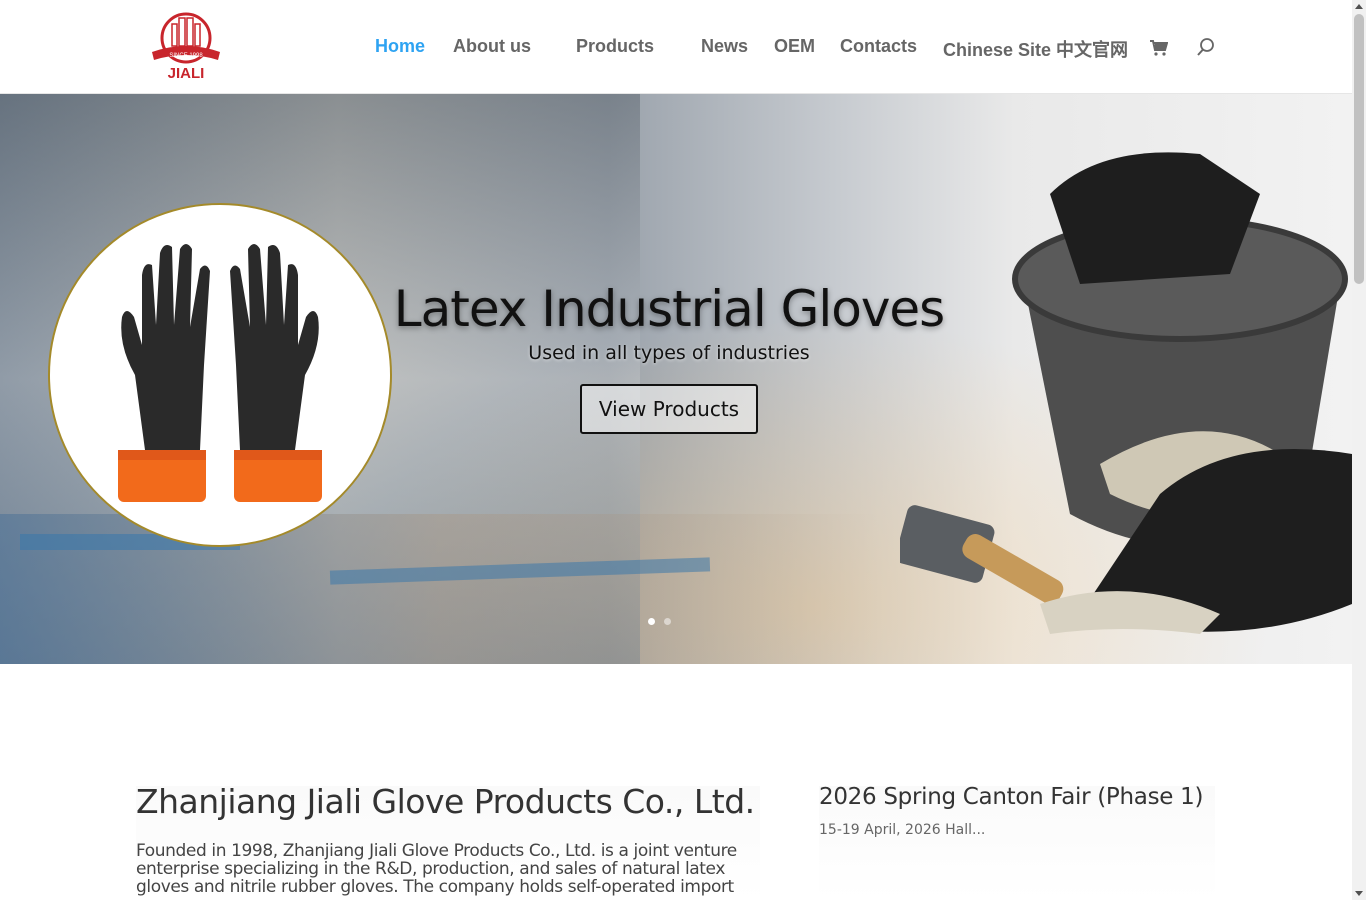  I want to click on hero-subtitle: Used in all types of industries, so click(669, 353).